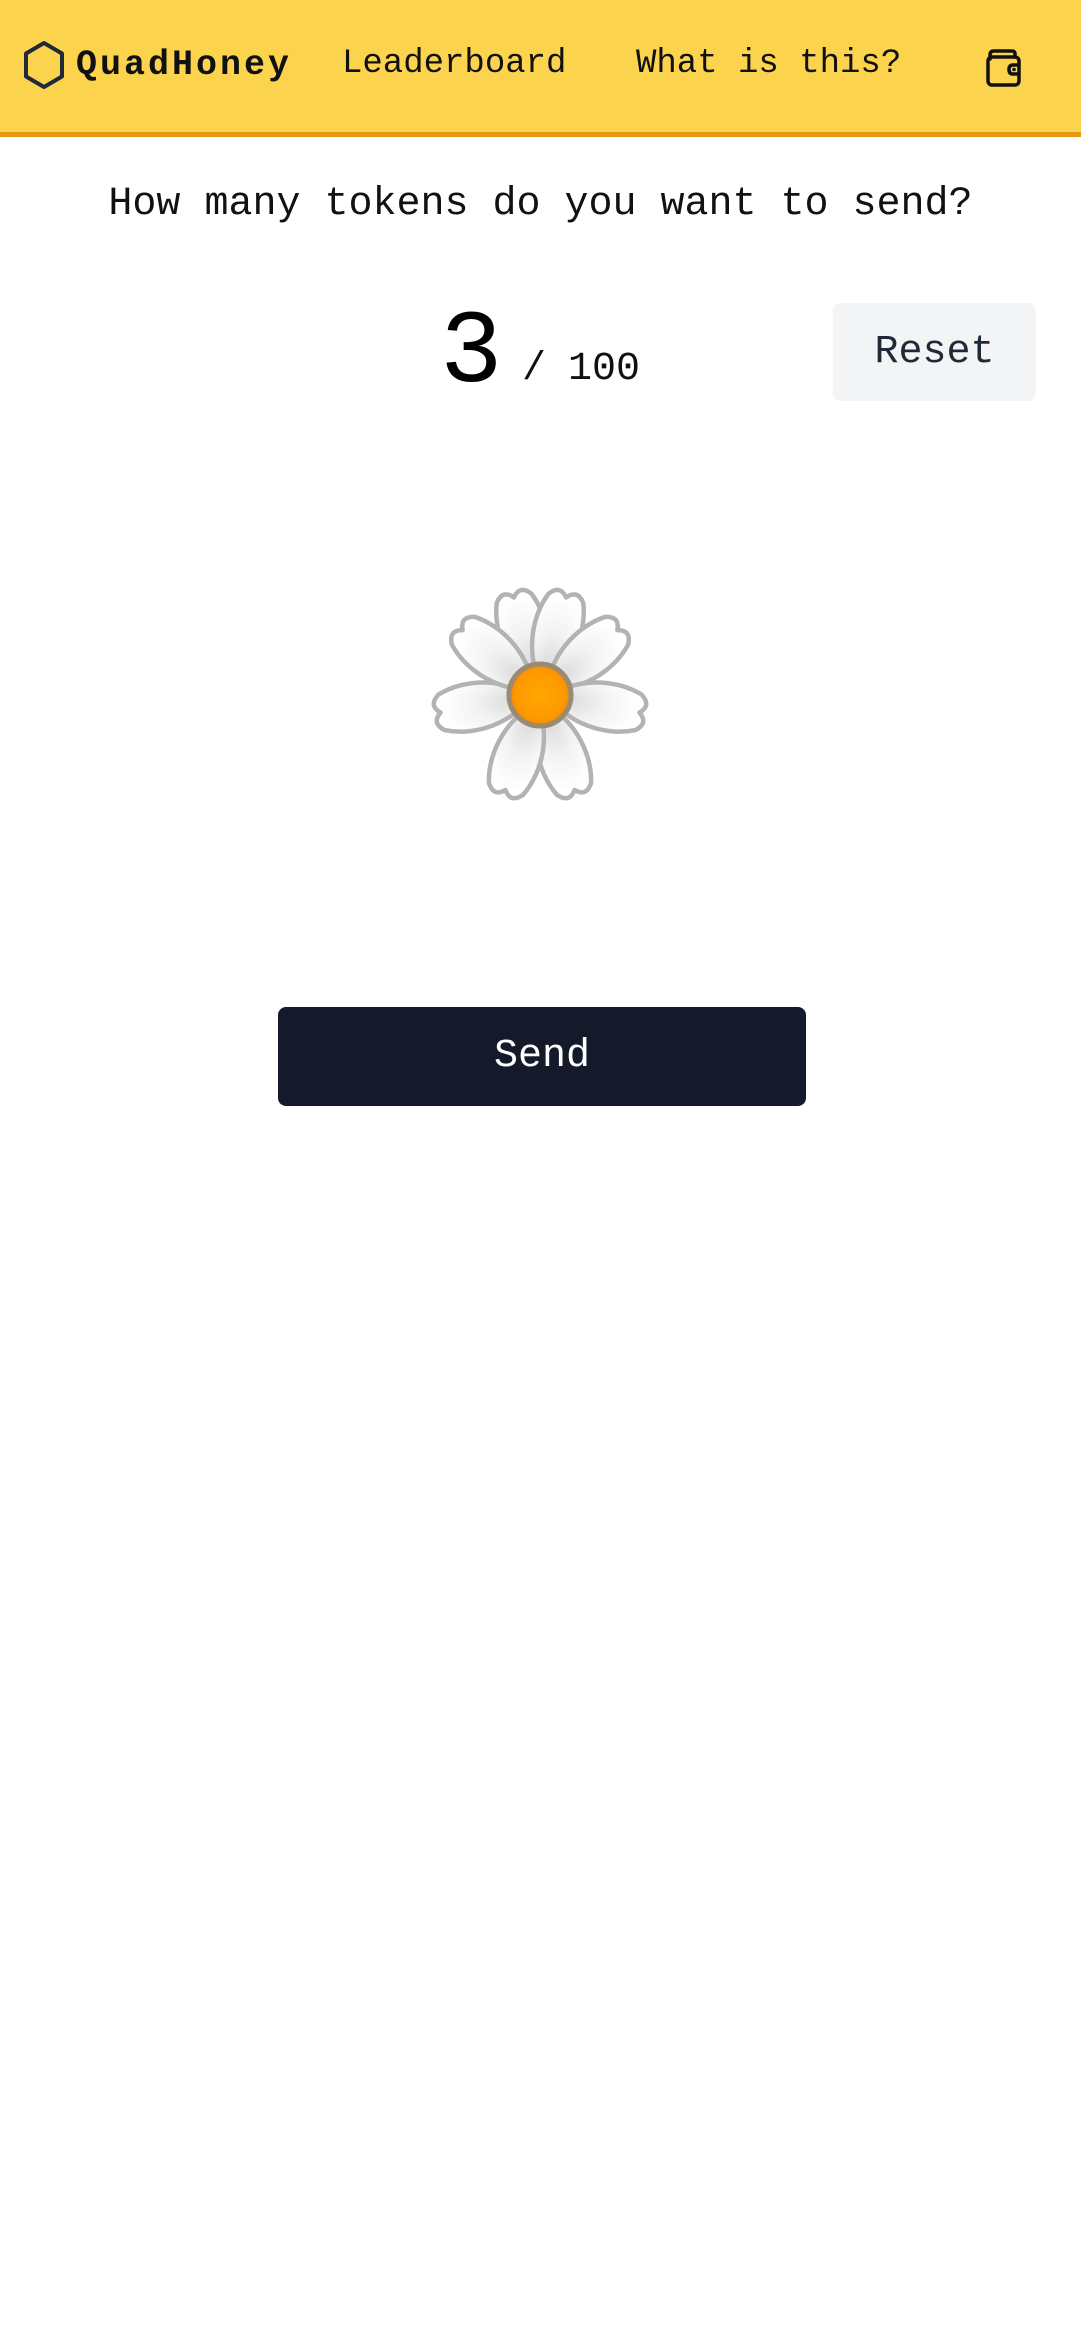  What do you see at coordinates (604, 369) in the screenshot?
I see `token-count-max: 100` at bounding box center [604, 369].